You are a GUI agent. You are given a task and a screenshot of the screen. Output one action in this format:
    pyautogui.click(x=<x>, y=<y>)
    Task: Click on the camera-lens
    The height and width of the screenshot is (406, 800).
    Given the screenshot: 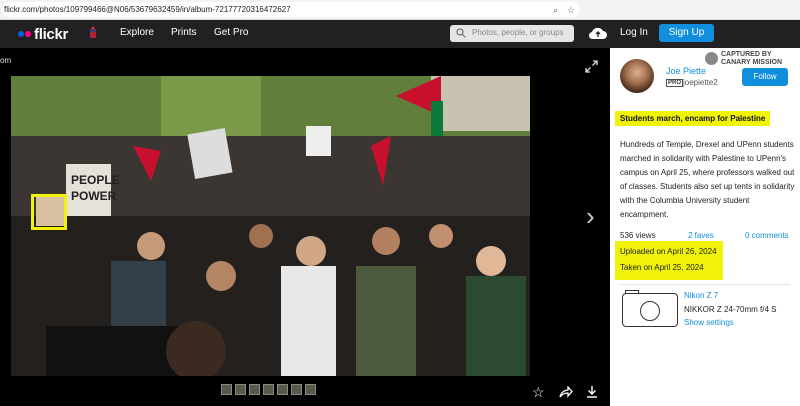 What is the action you would take?
    pyautogui.click(x=650, y=311)
    